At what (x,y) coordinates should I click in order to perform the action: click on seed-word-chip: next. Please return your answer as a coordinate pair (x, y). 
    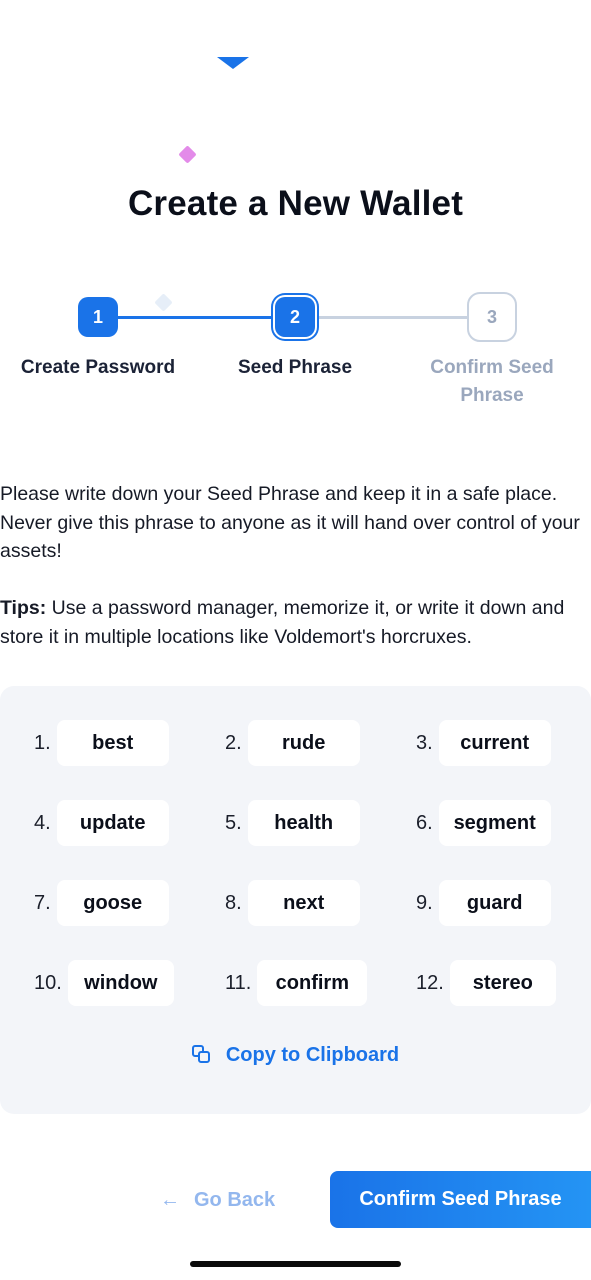
    Looking at the image, I should click on (303, 903).